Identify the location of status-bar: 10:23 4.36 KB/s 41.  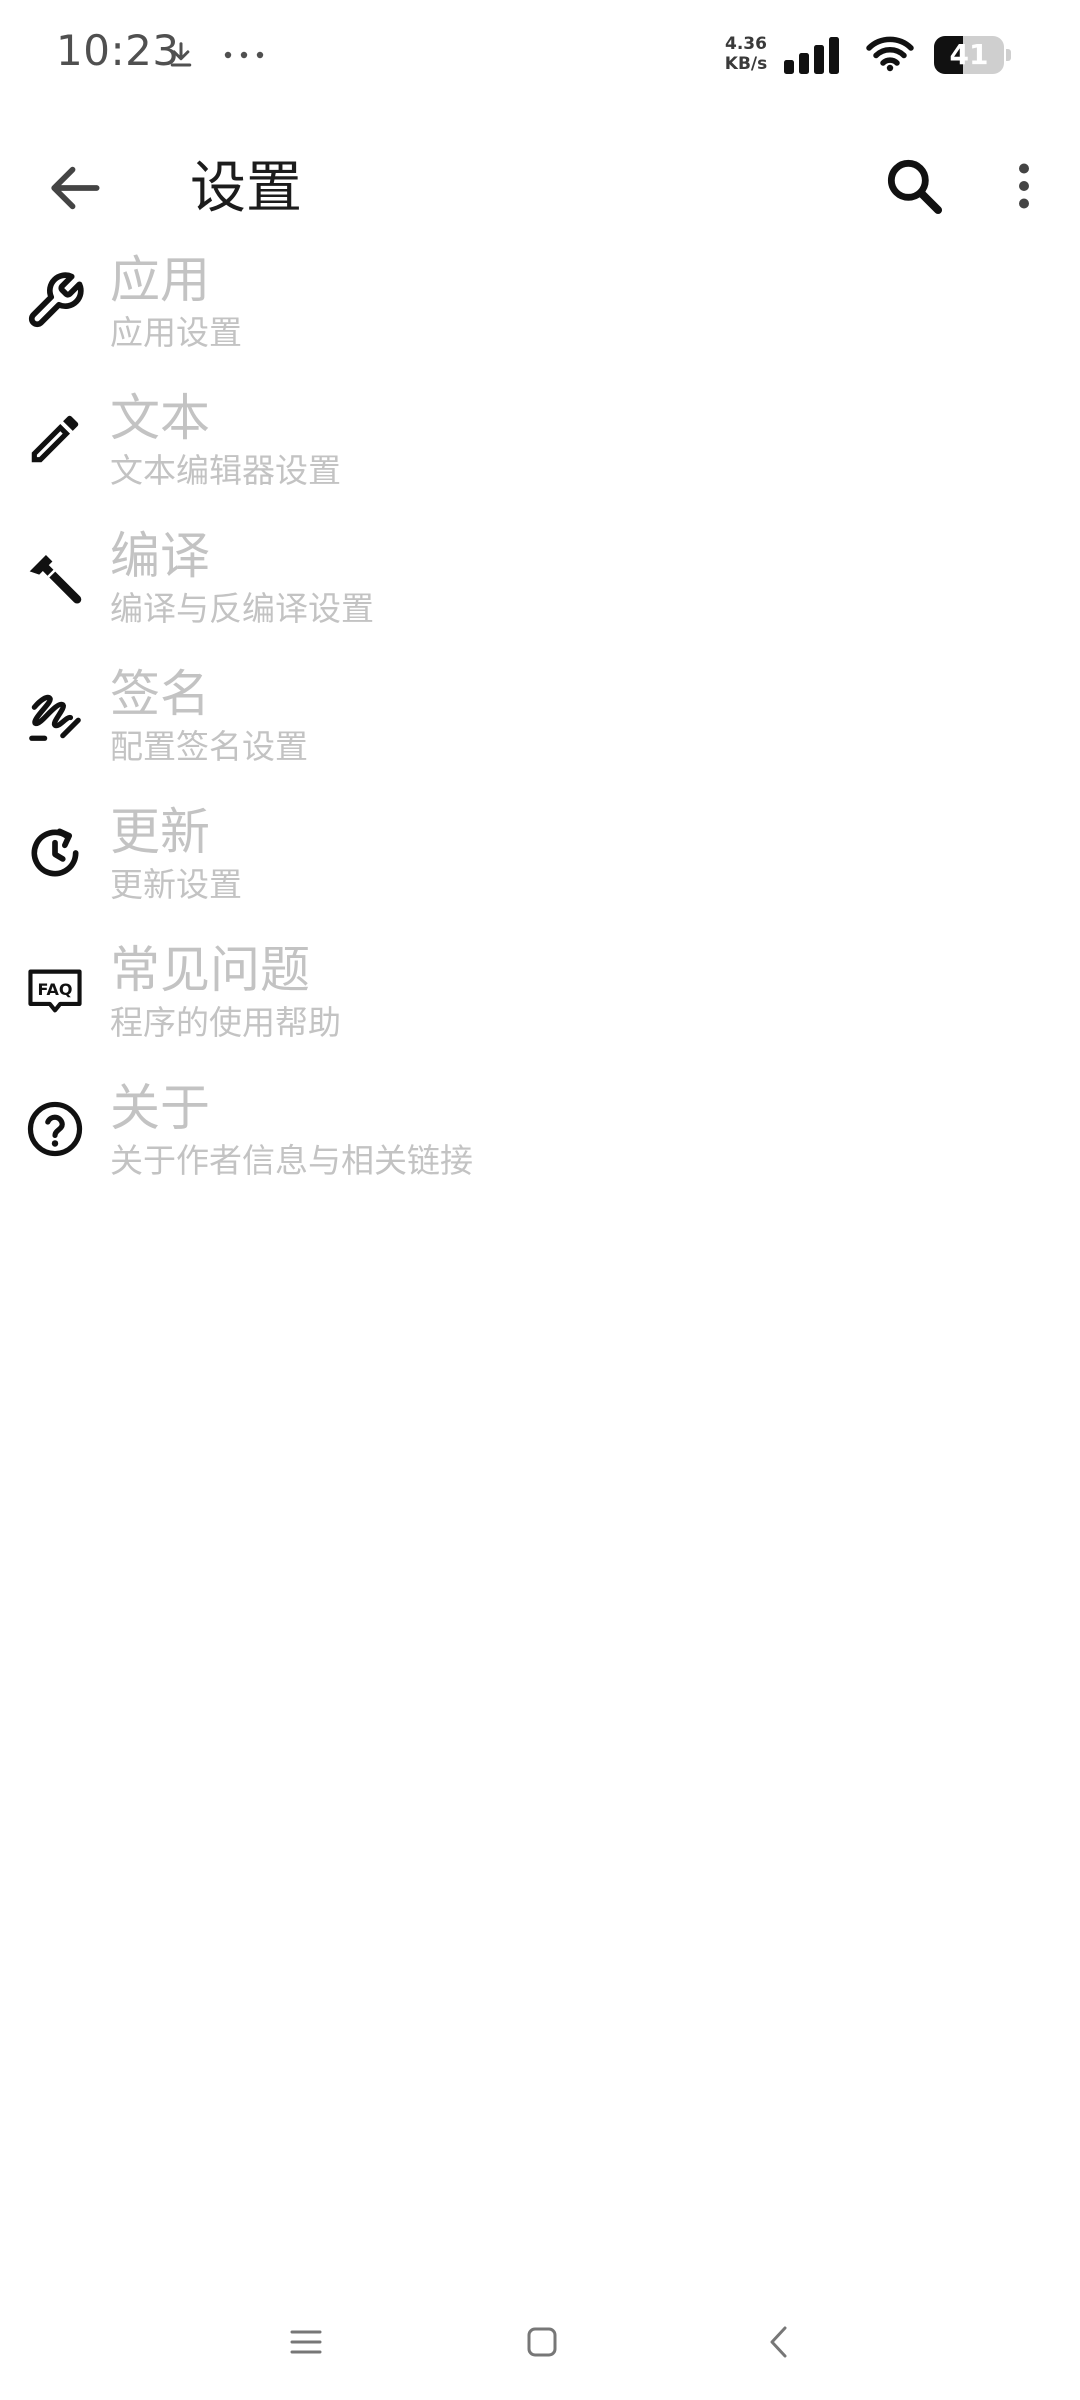
(540, 55).